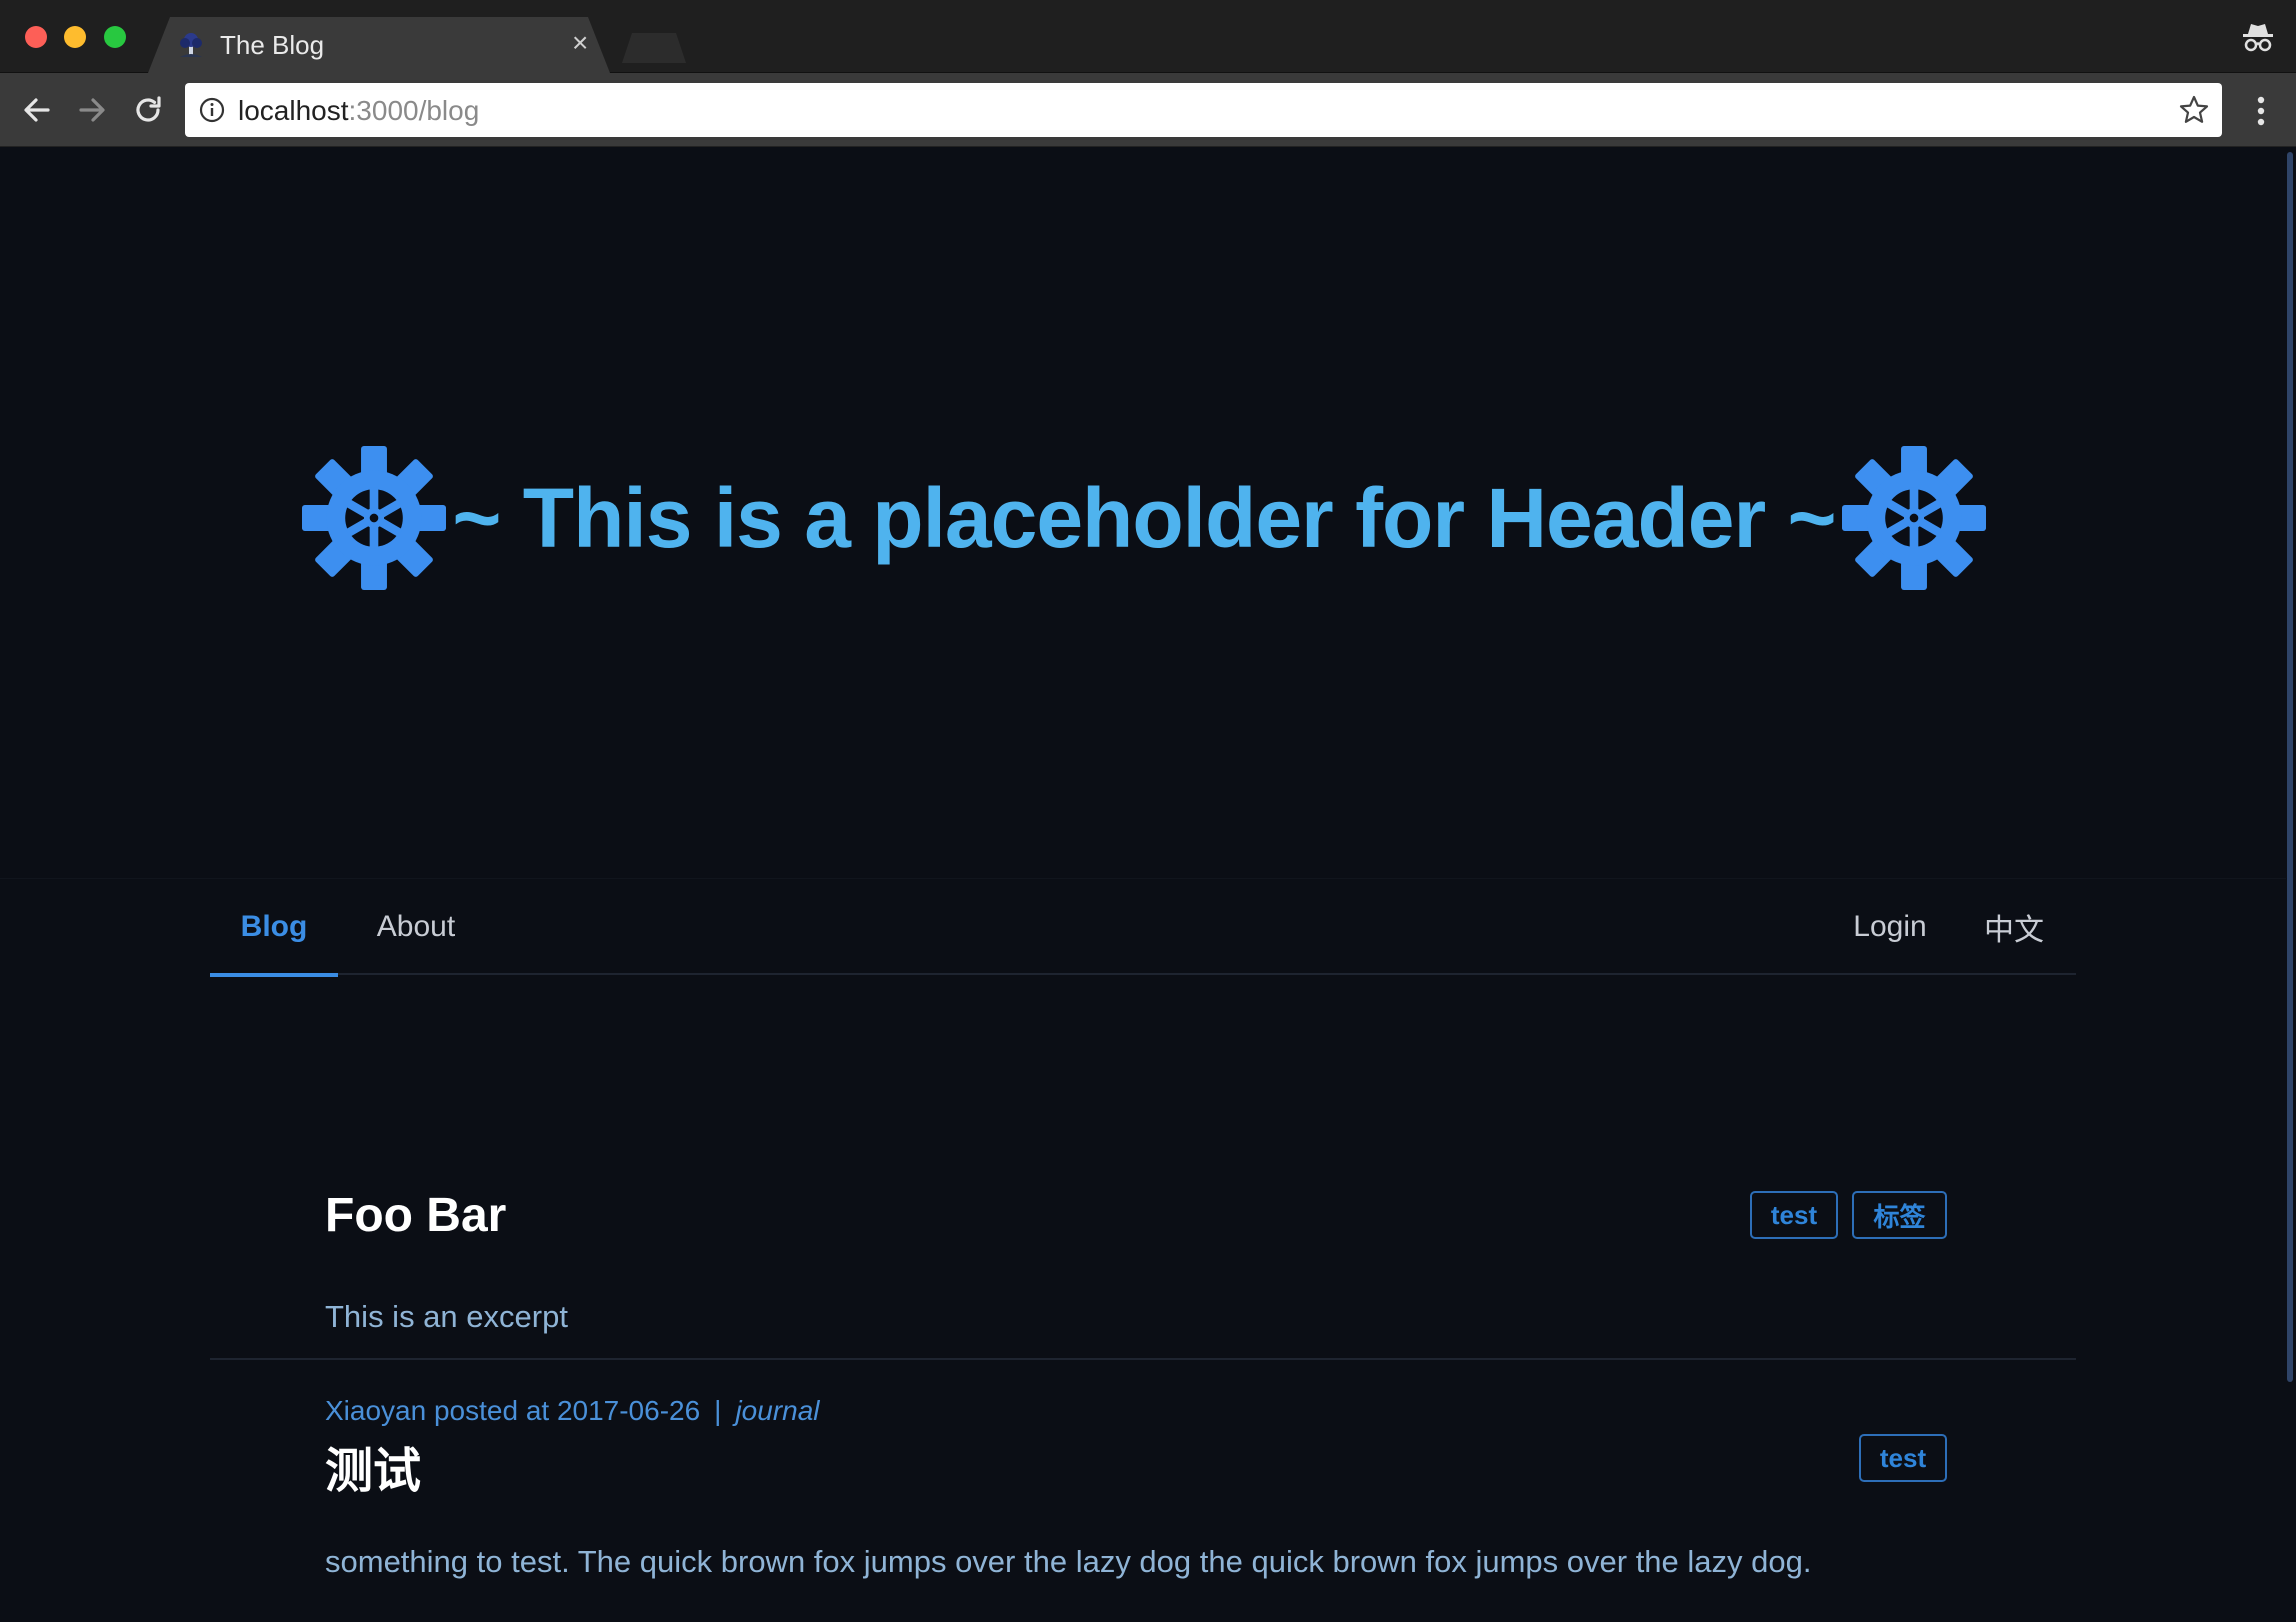 The width and height of the screenshot is (2296, 1622). I want to click on minimize-window-button, so click(75, 37).